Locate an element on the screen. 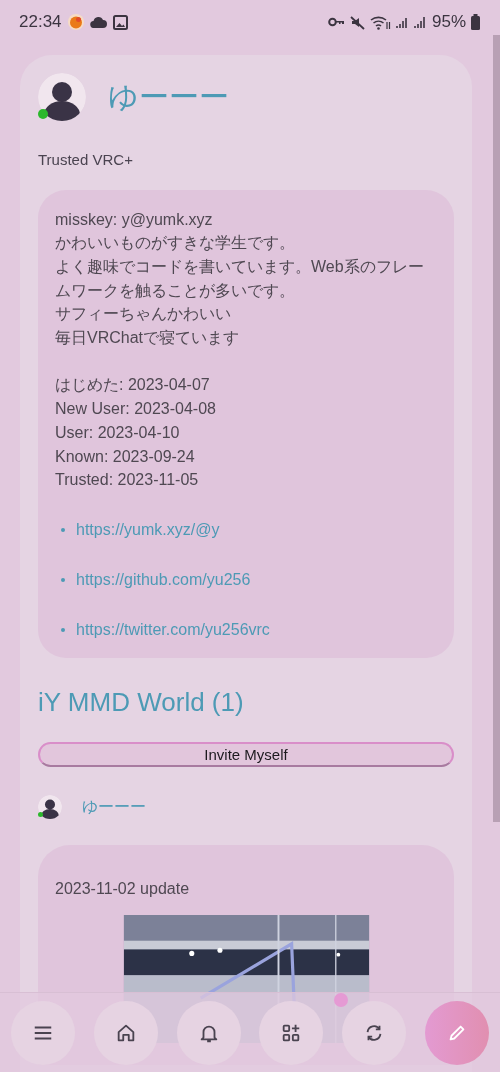  bio-text: misskey: y@yumk.xyz is located at coordinates (134, 219).